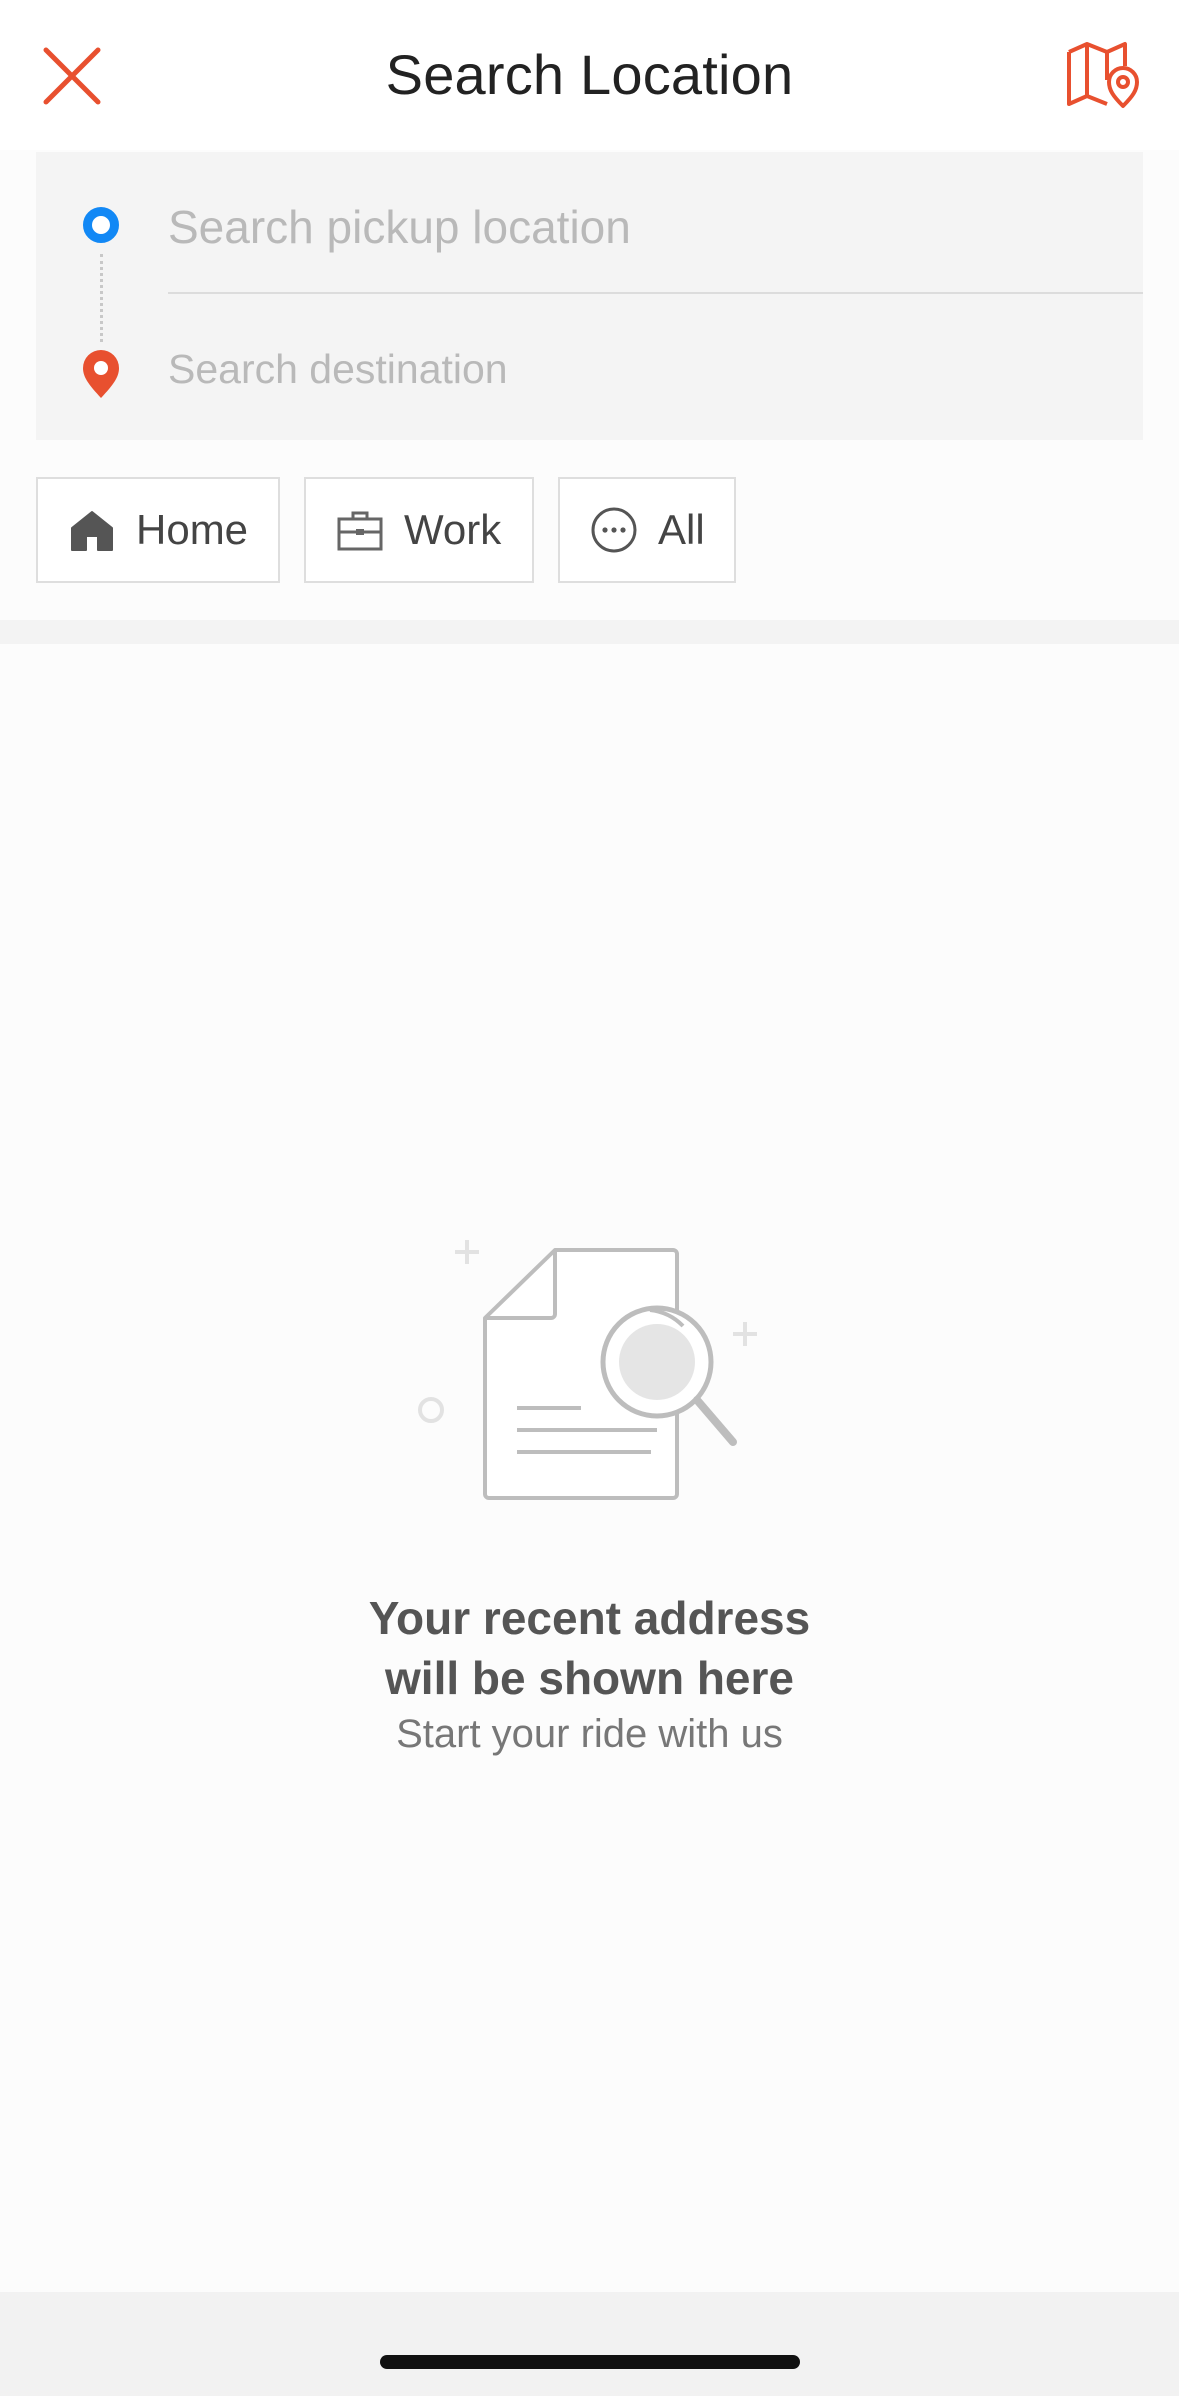 This screenshot has width=1179, height=2396. I want to click on section-separator, so click(589, 632).